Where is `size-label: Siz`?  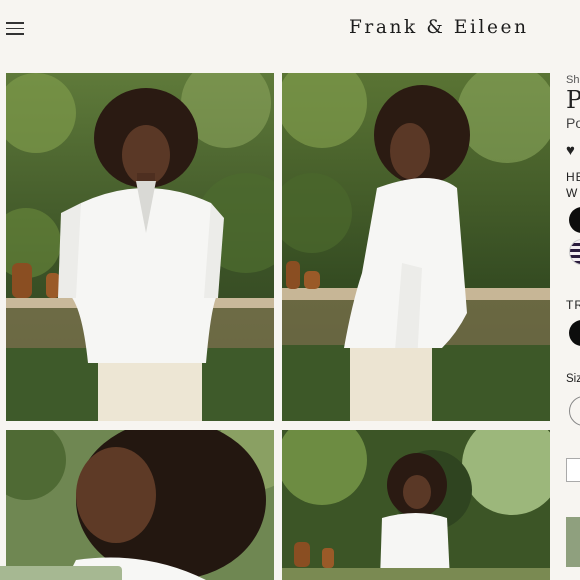
size-label: Siz is located at coordinates (573, 379).